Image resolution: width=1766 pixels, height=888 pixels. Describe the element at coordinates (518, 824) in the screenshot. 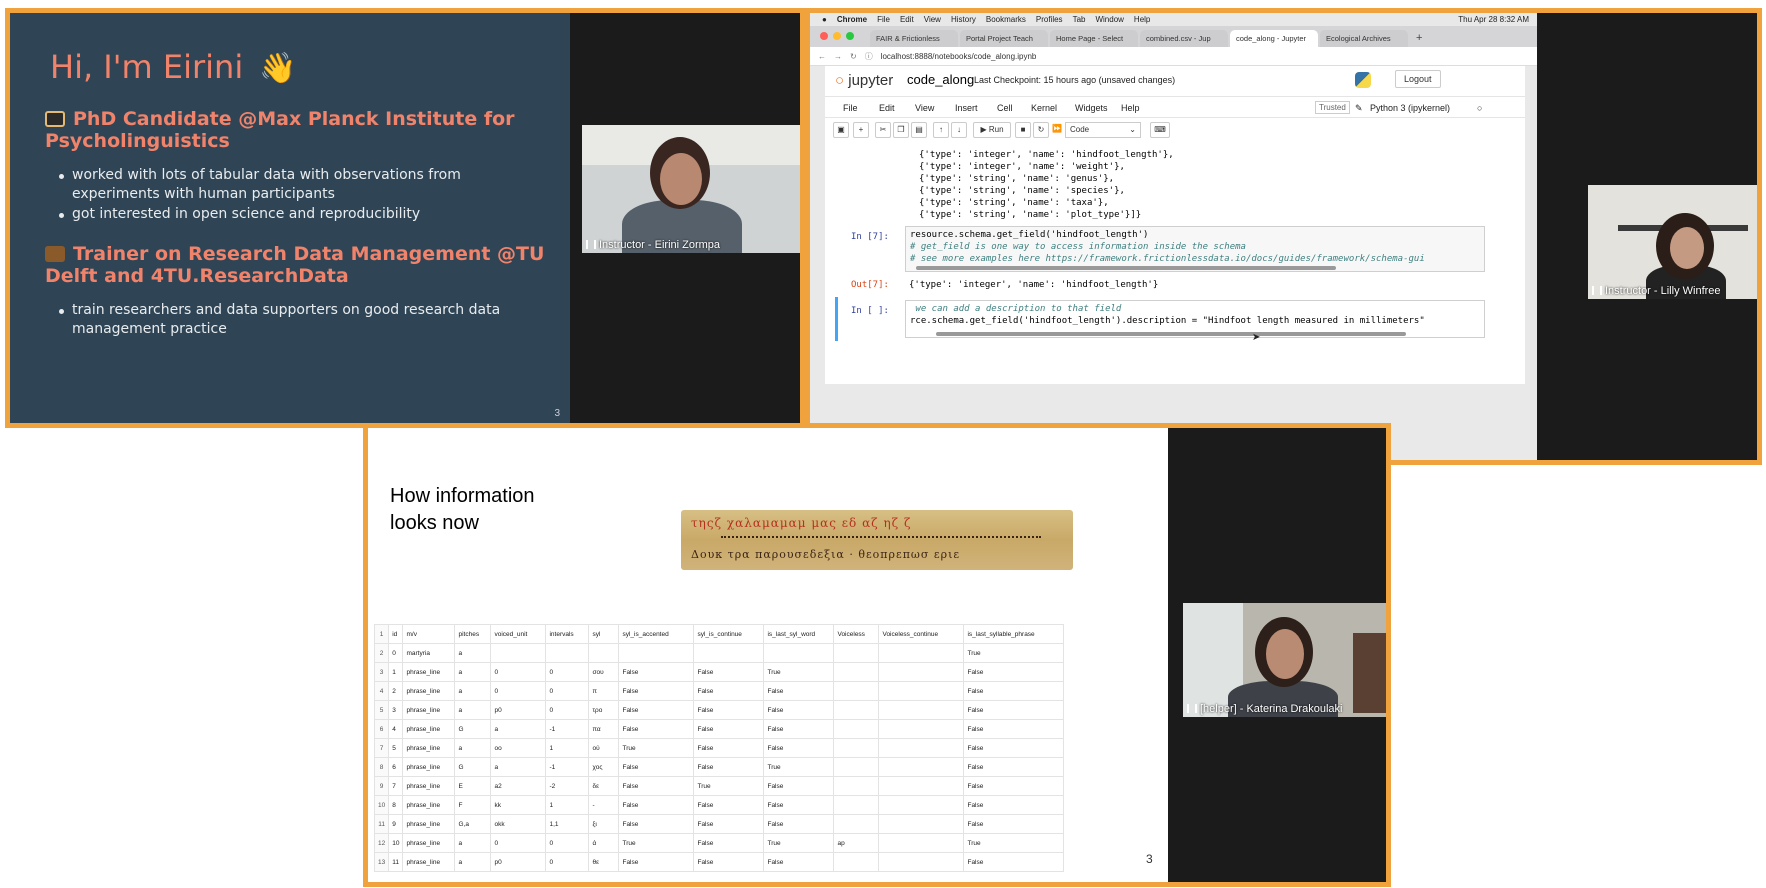

I see `table-cell: okk` at that location.